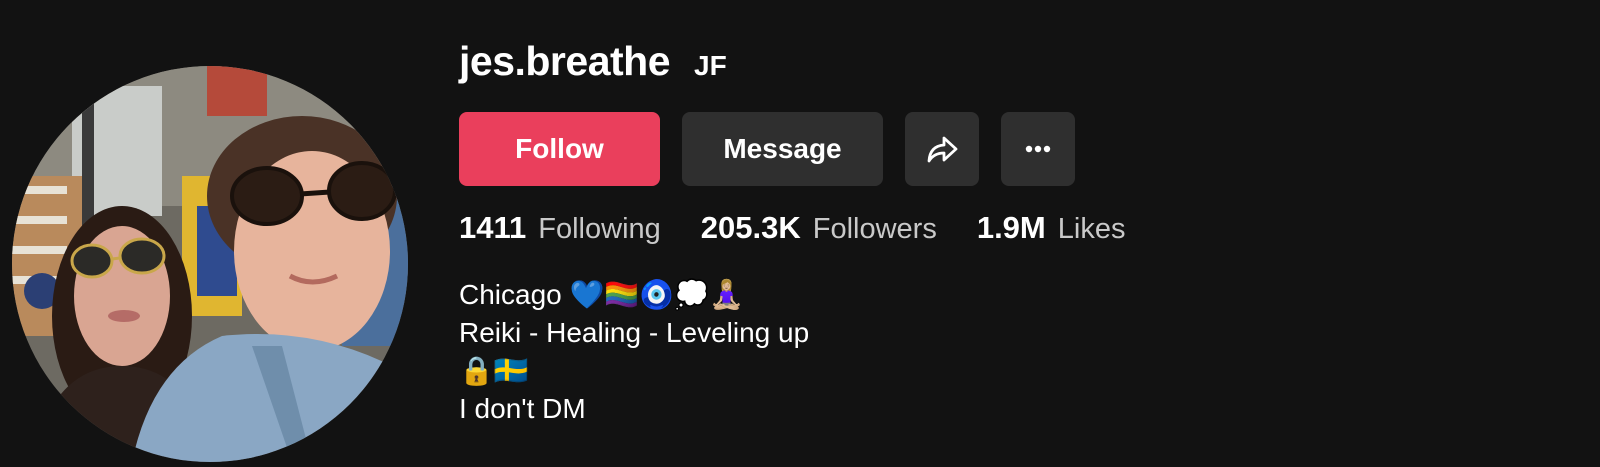  What do you see at coordinates (710, 65) in the screenshot?
I see `nickname: JF` at bounding box center [710, 65].